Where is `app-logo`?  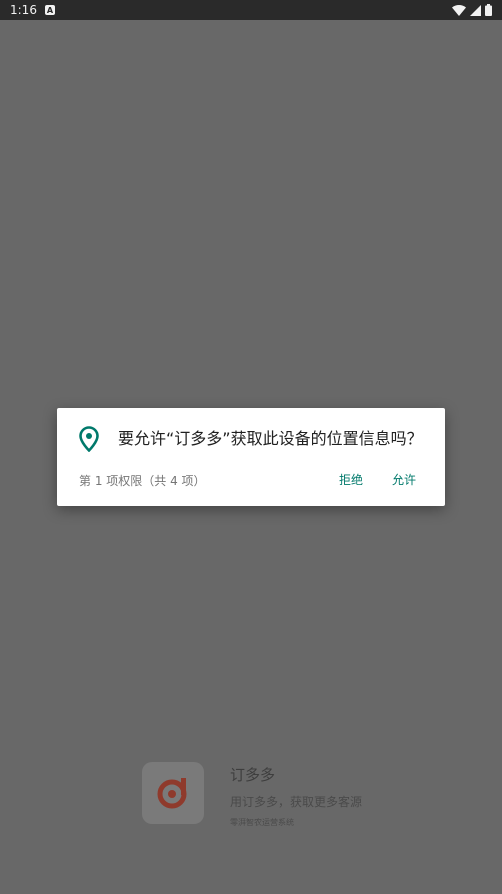 app-logo is located at coordinates (173, 793).